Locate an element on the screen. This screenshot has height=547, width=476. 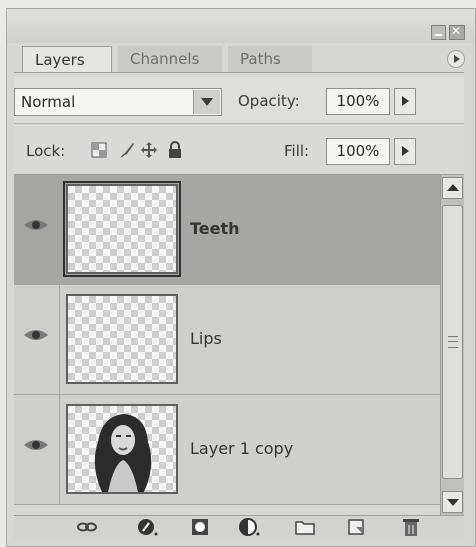
close-icon is located at coordinates (457, 32).